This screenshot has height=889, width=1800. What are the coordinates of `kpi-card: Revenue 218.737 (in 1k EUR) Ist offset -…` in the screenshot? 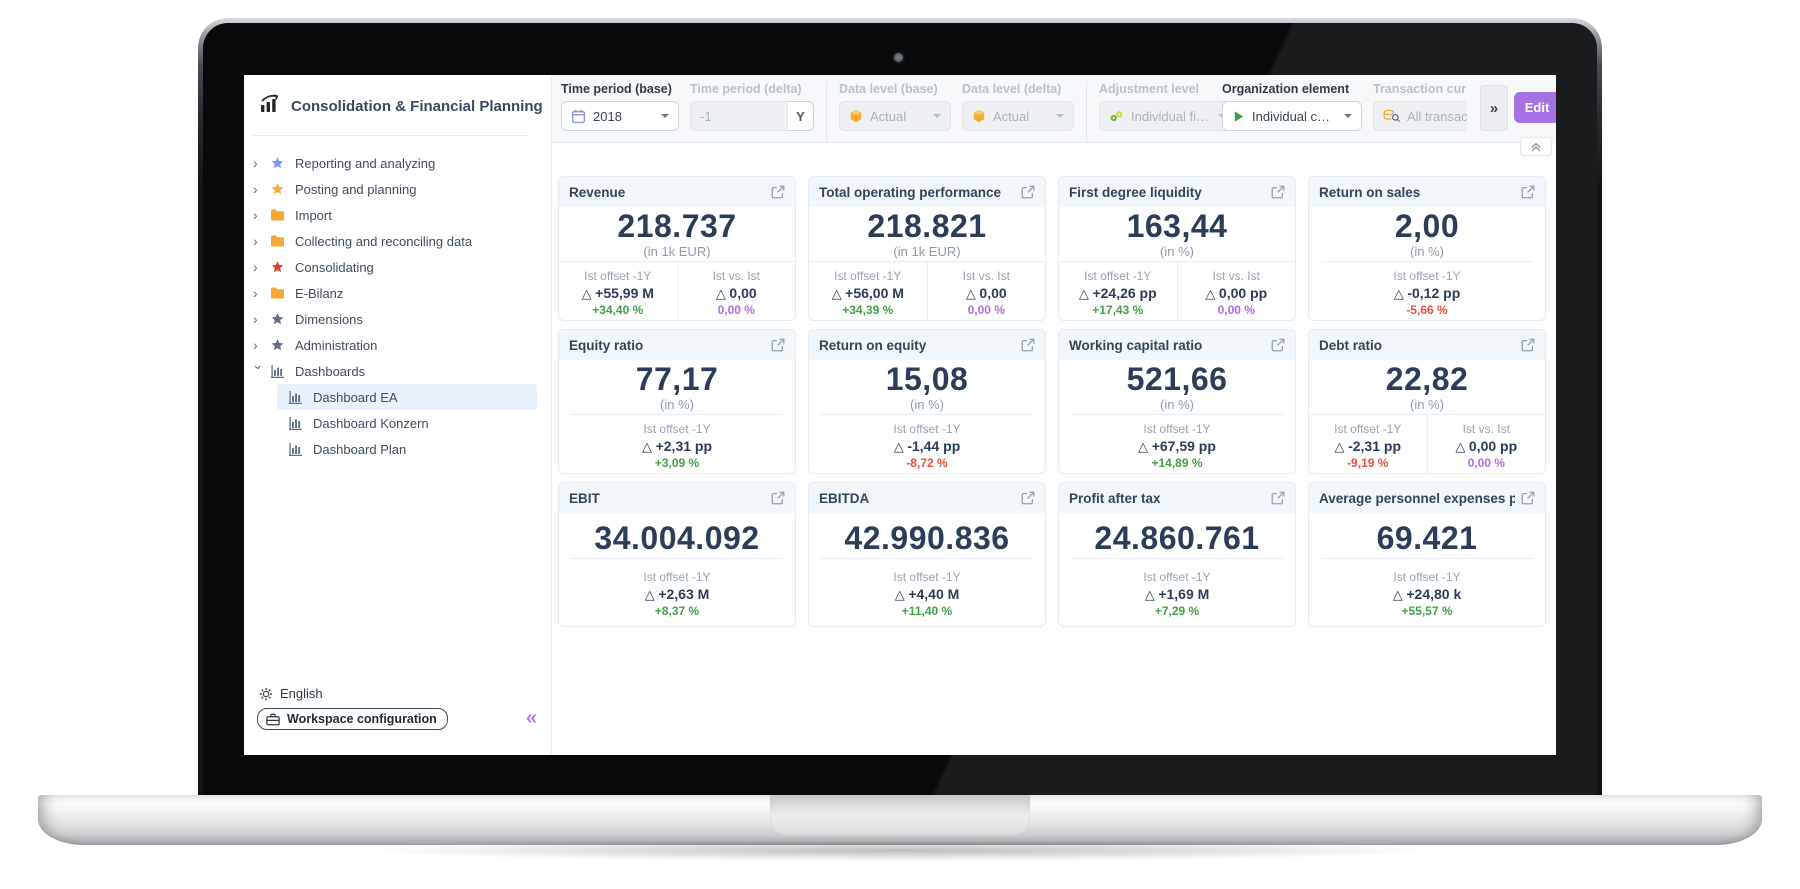 It's located at (677, 248).